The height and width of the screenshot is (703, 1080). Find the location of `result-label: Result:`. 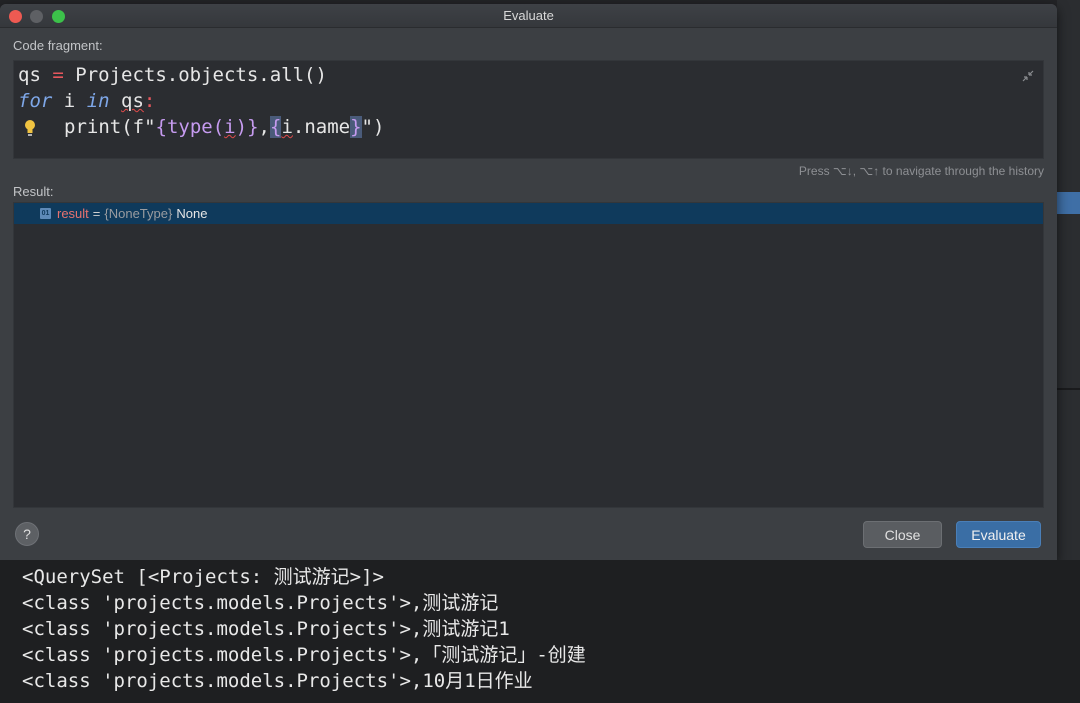

result-label: Result: is located at coordinates (33, 191).